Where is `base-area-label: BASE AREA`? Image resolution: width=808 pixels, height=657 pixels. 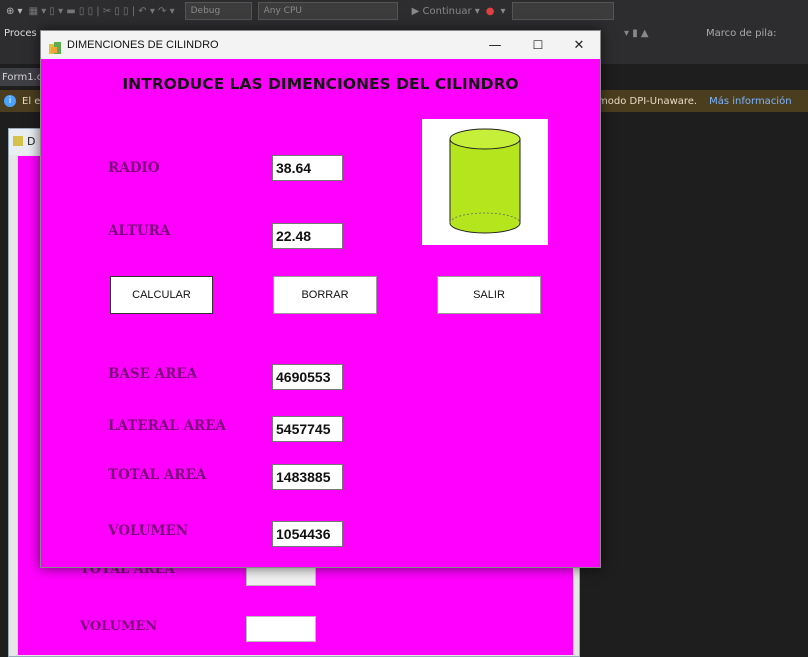 base-area-label: BASE AREA is located at coordinates (153, 374).